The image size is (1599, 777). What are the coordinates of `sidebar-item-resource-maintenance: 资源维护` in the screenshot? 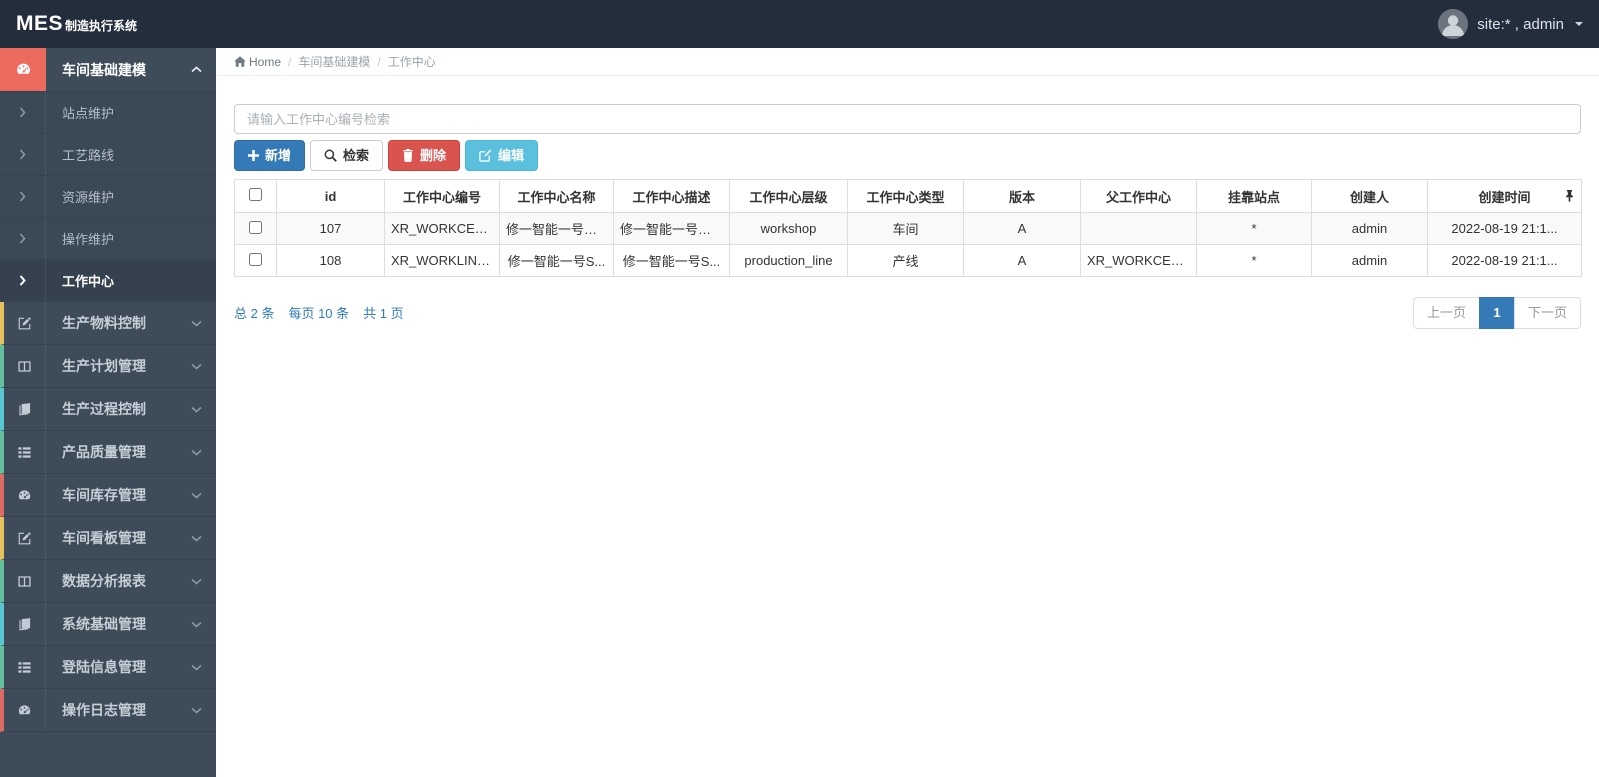 It's located at (108, 197).